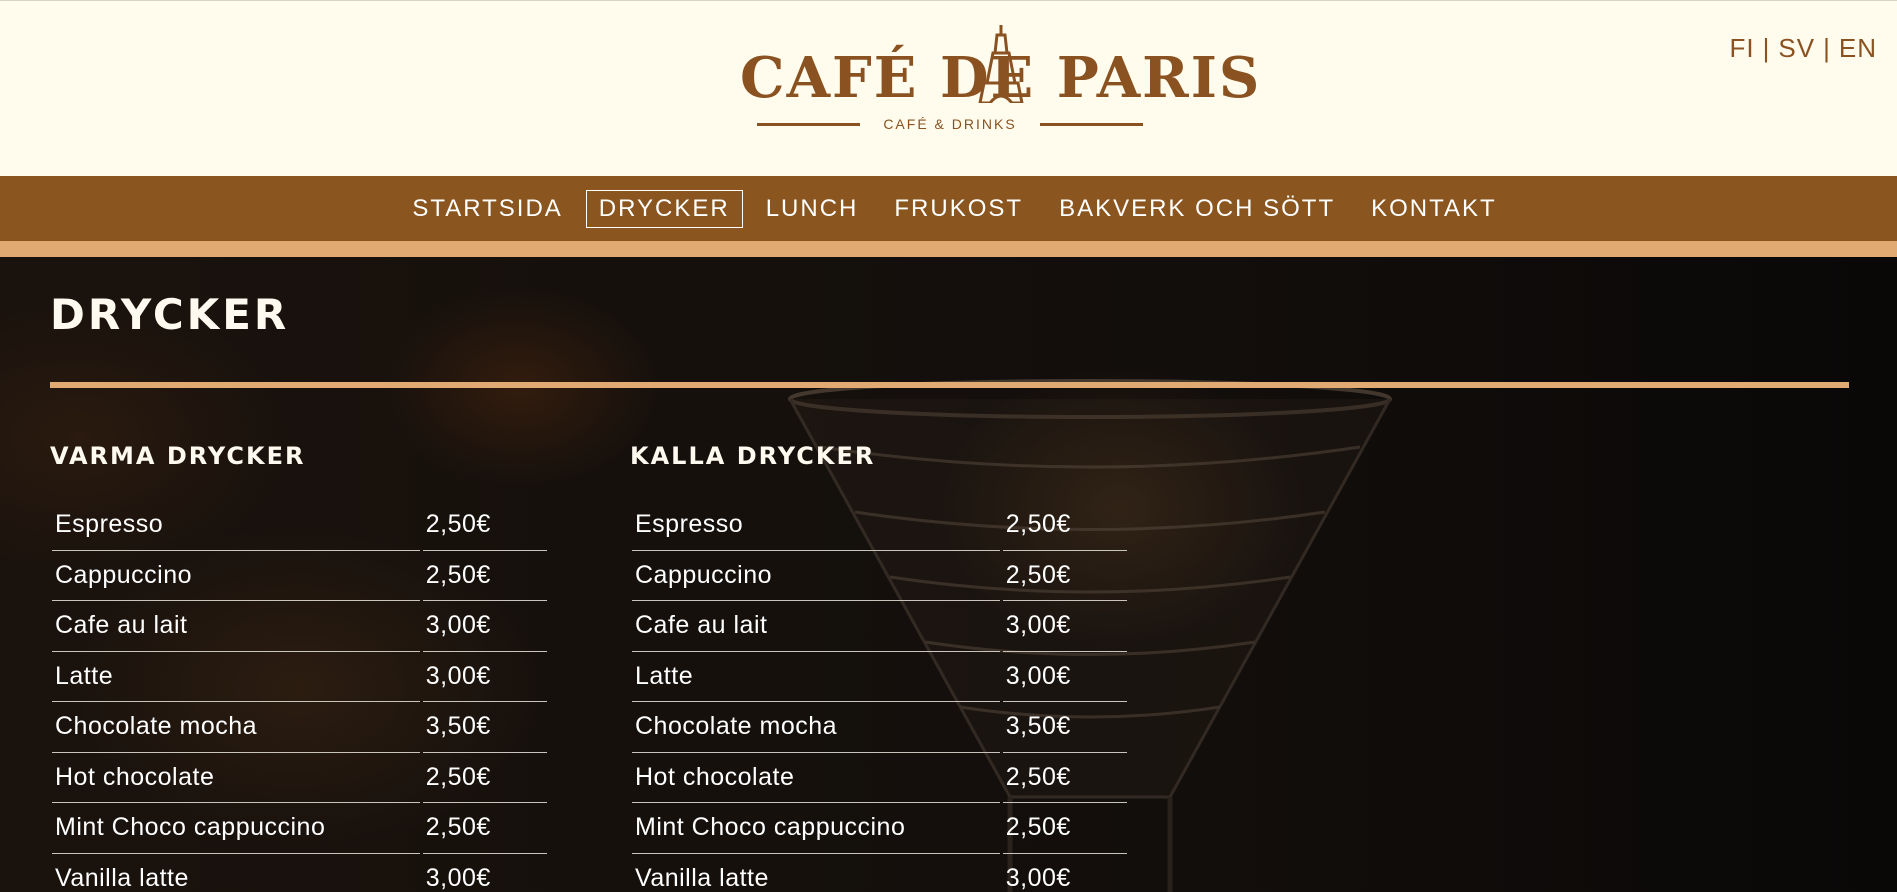 Image resolution: width=1897 pixels, height=892 pixels. What do you see at coordinates (1001, 78) in the screenshot?
I see `logo-wordmark: CAFÉ DE PARIS` at bounding box center [1001, 78].